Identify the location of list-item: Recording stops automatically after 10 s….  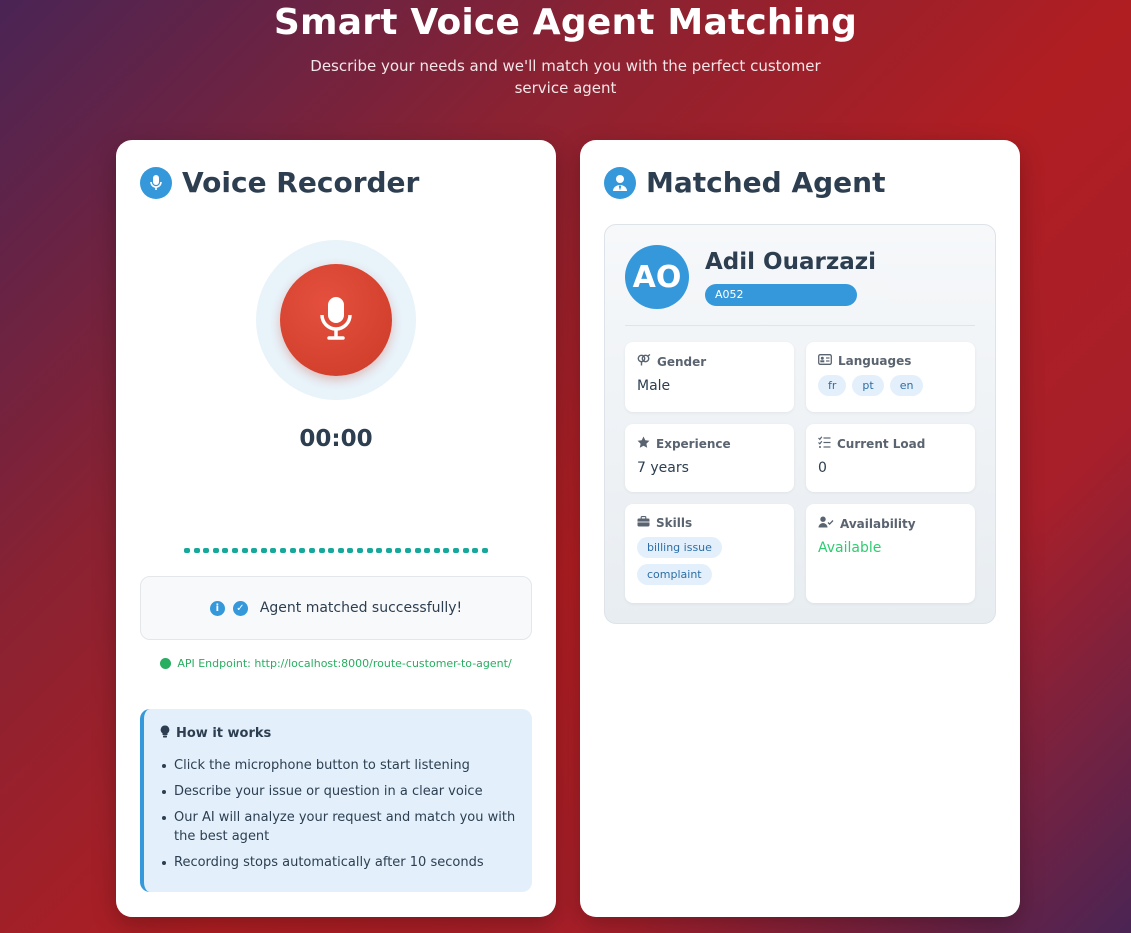
(339, 862).